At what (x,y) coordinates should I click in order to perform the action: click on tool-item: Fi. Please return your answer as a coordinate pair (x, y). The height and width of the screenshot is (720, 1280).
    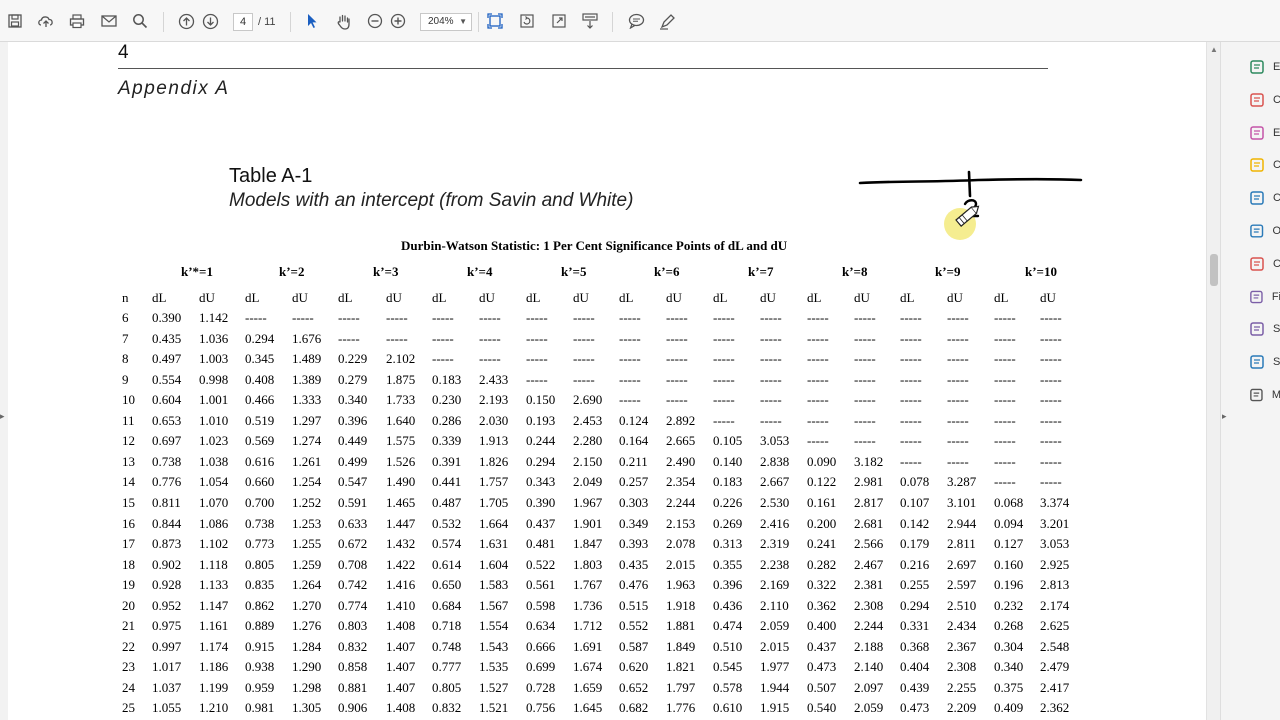
    Looking at the image, I should click on (1264, 297).